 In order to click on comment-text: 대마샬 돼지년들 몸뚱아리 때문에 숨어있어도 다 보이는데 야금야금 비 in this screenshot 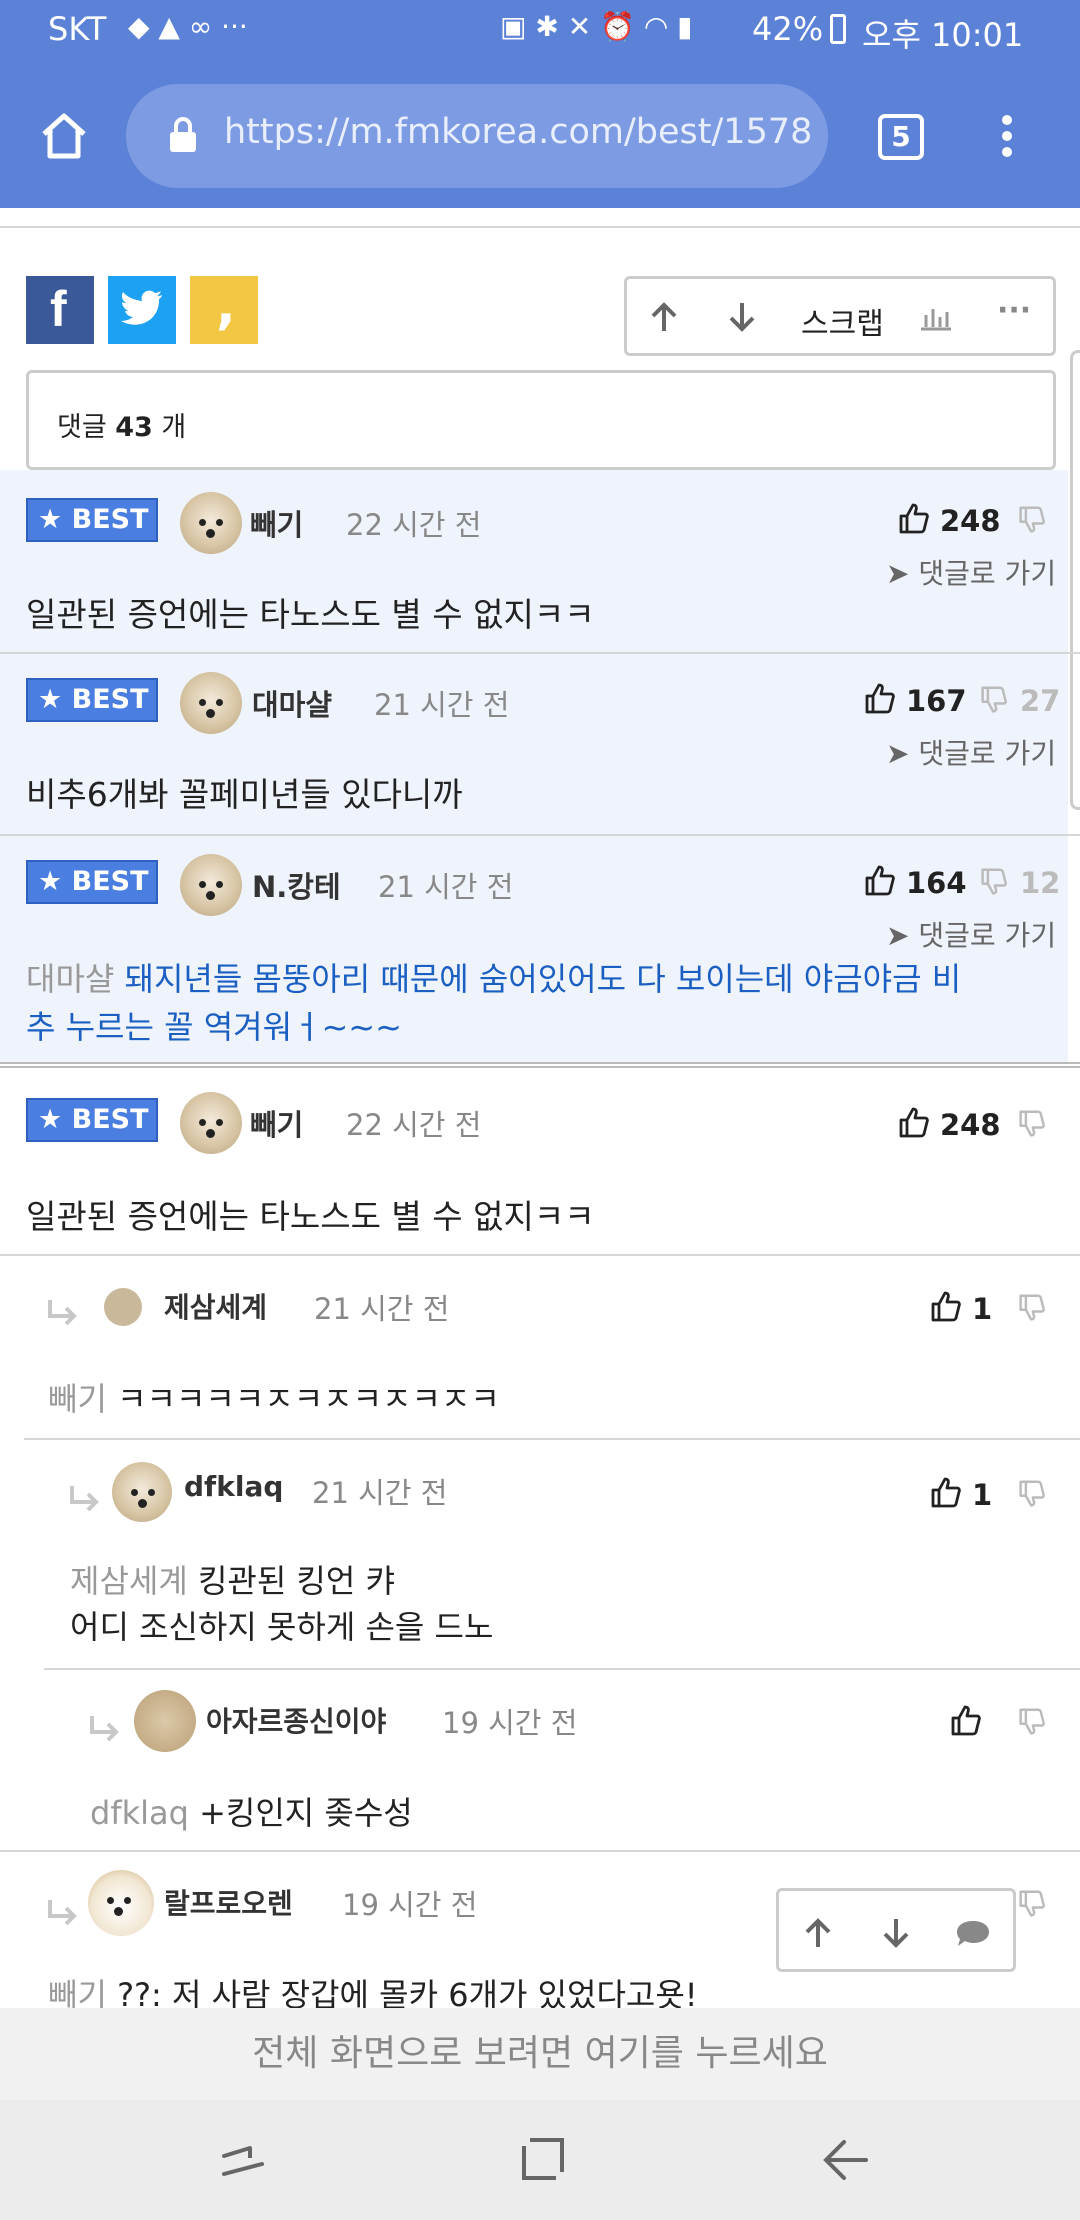, I will do `click(494, 979)`.